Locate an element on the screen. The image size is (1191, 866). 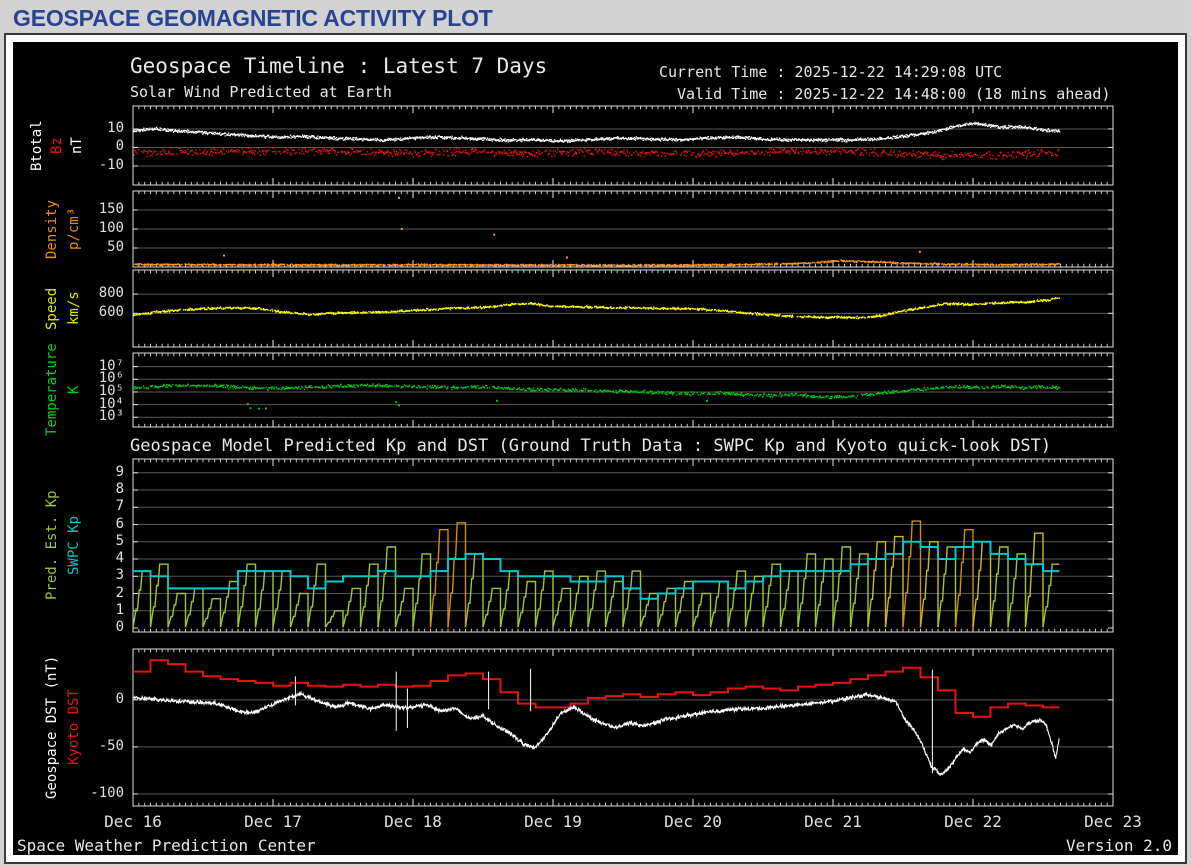
axis-label-speed-1: km/s is located at coordinates (74, 308).